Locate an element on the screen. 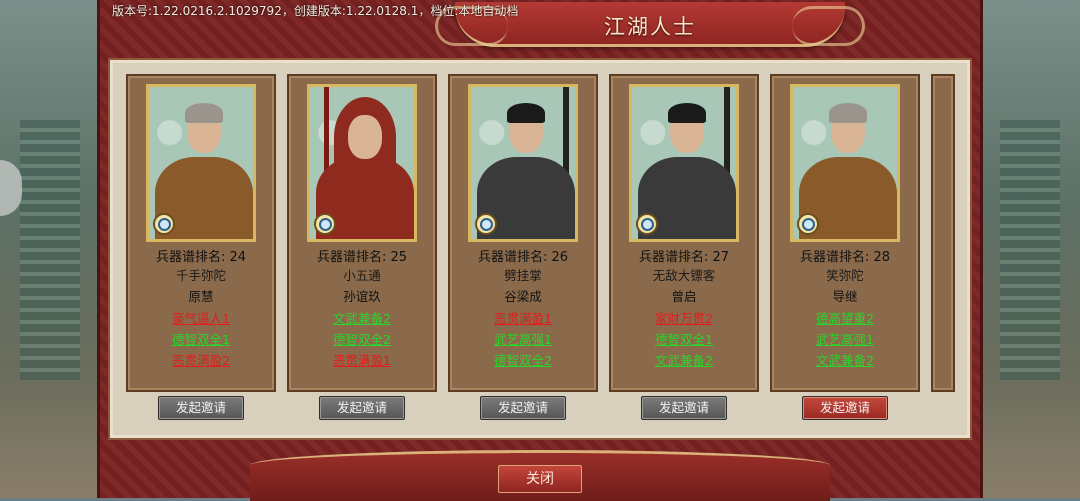  character-nickname: 笑弥陀 is located at coordinates (845, 275).